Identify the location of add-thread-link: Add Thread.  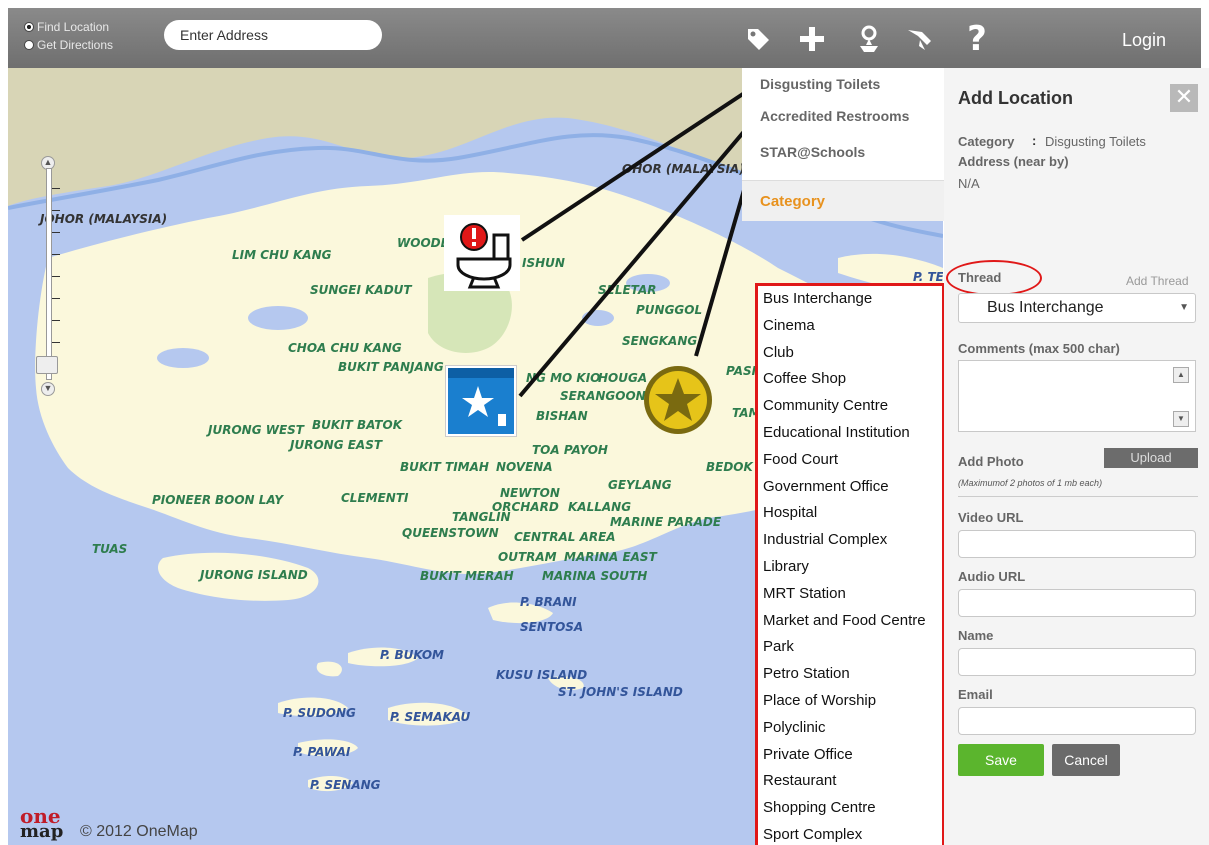
(1157, 281).